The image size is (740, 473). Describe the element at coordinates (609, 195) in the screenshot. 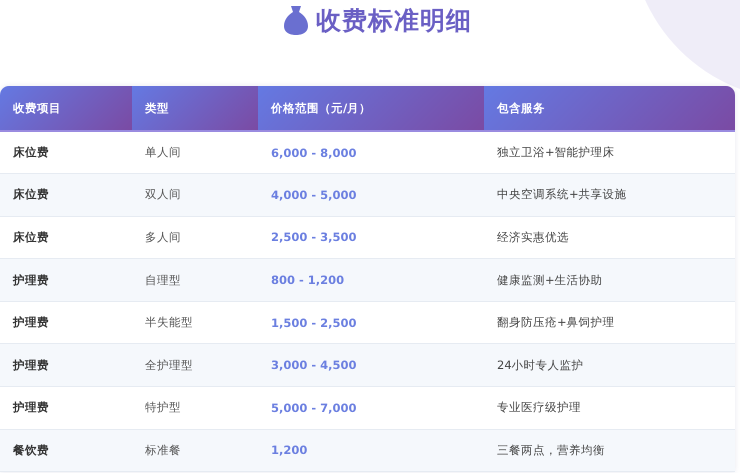

I see `table-cell: 中央空调系统+共享设施` at that location.